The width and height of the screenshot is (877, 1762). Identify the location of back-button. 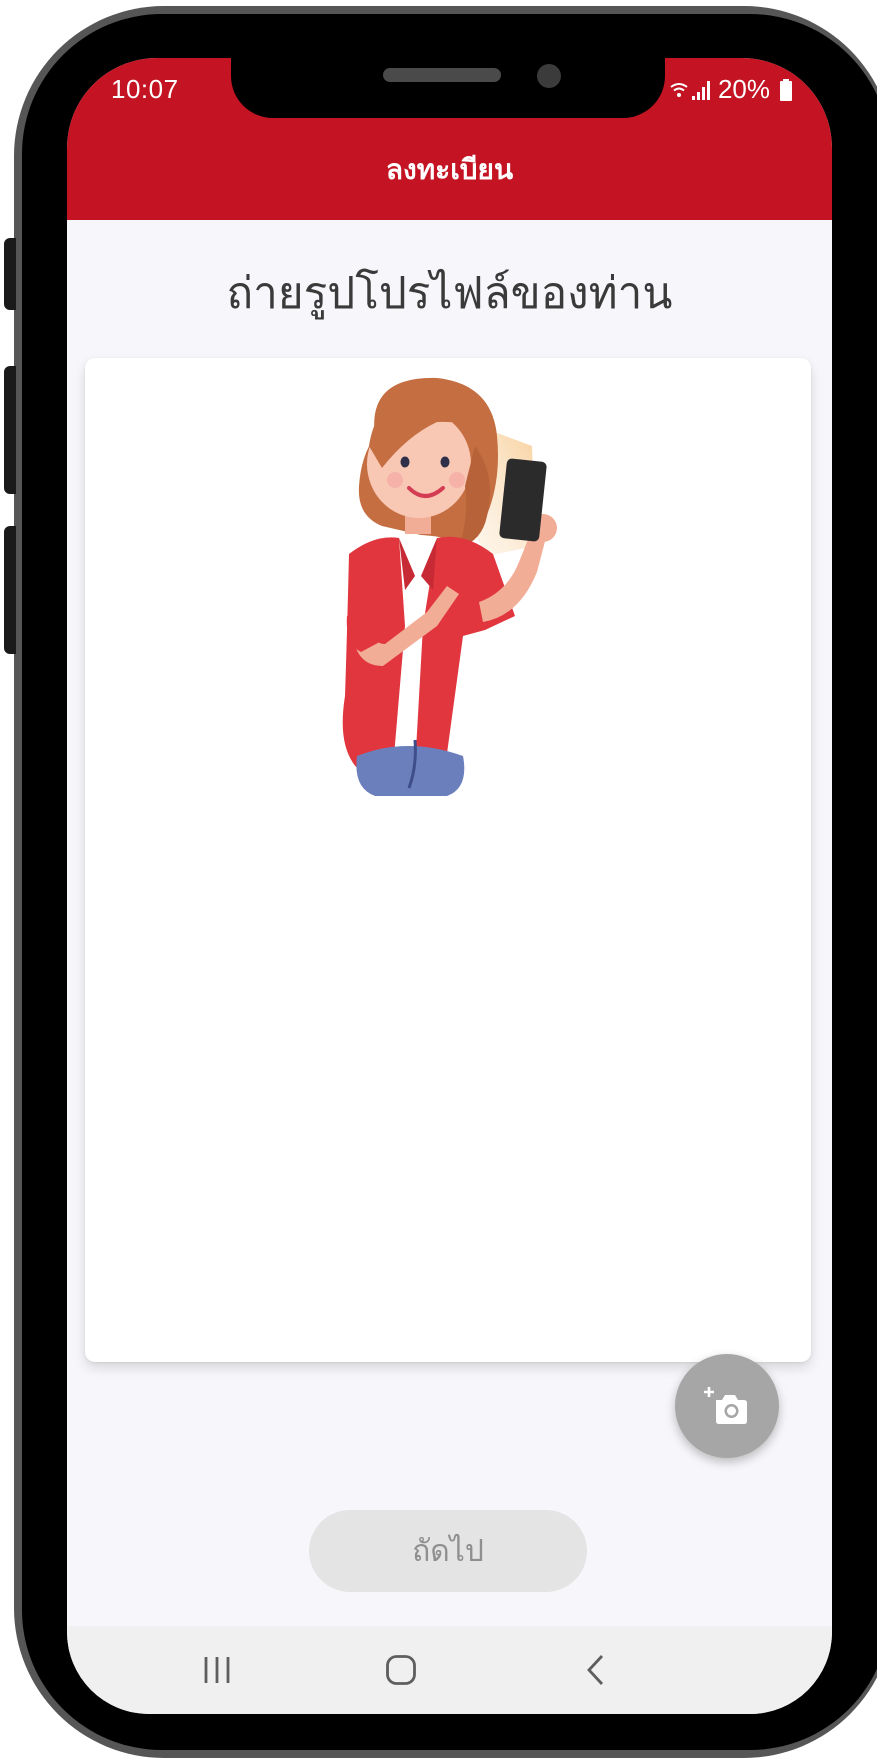
(595, 1670).